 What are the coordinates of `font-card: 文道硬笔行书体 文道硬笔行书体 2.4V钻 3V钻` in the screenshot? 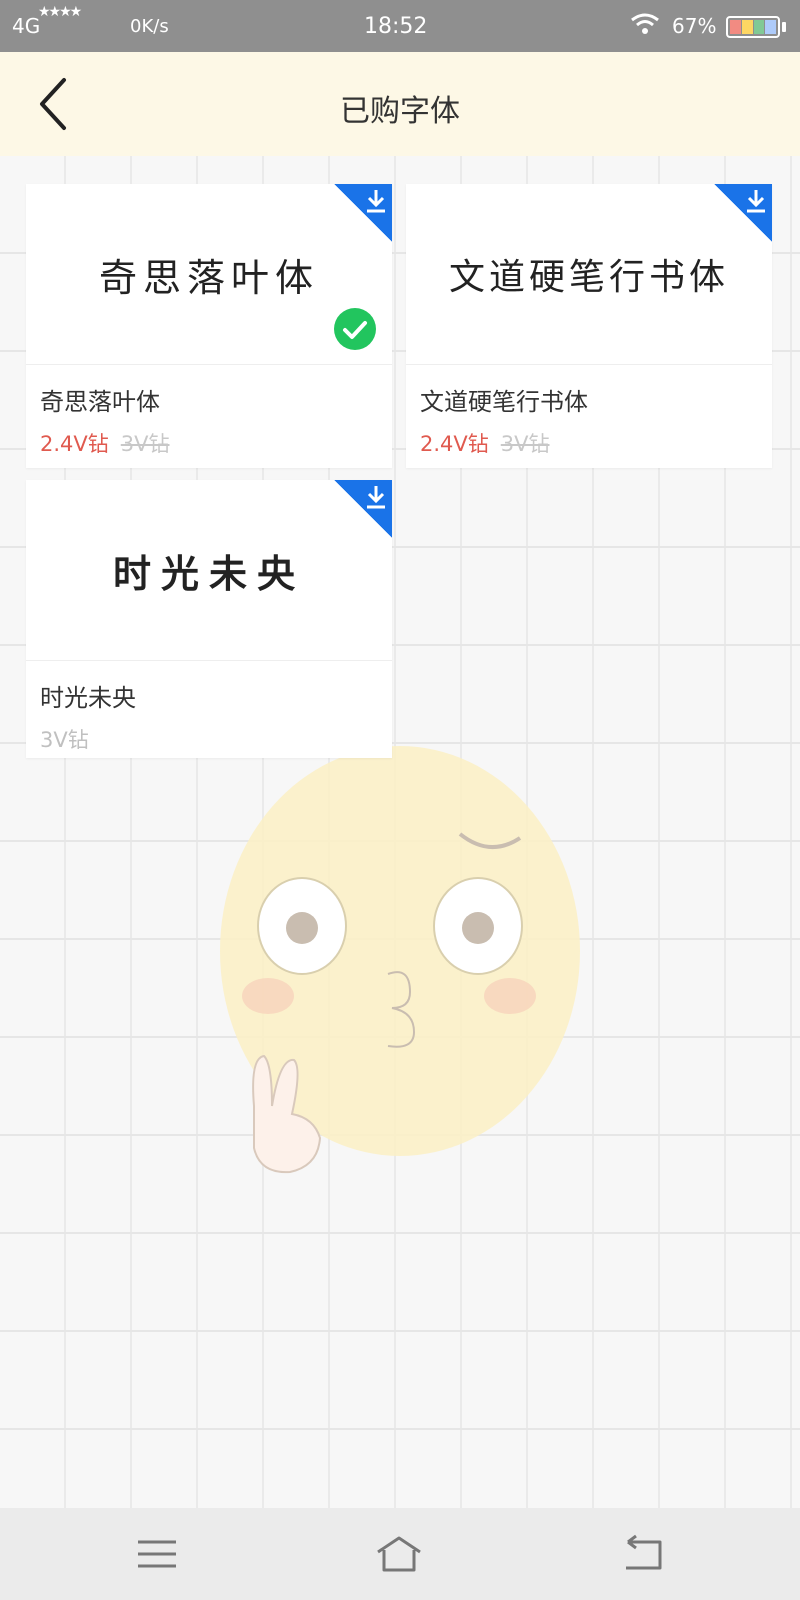 It's located at (589, 326).